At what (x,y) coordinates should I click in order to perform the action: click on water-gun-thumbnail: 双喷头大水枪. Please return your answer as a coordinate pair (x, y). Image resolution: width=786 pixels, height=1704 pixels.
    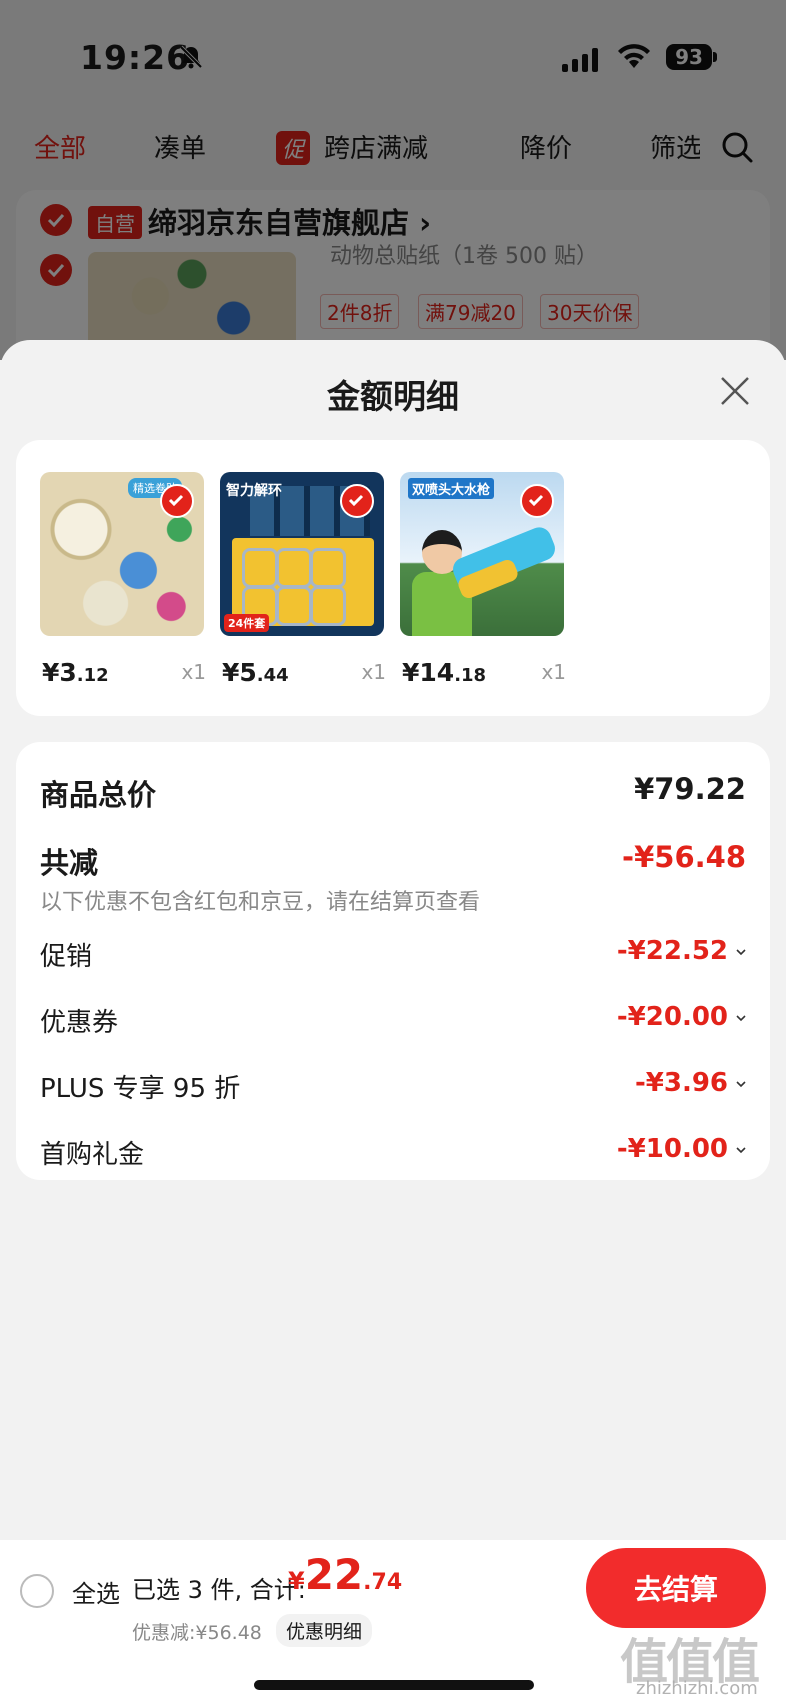
    Looking at the image, I should click on (482, 554).